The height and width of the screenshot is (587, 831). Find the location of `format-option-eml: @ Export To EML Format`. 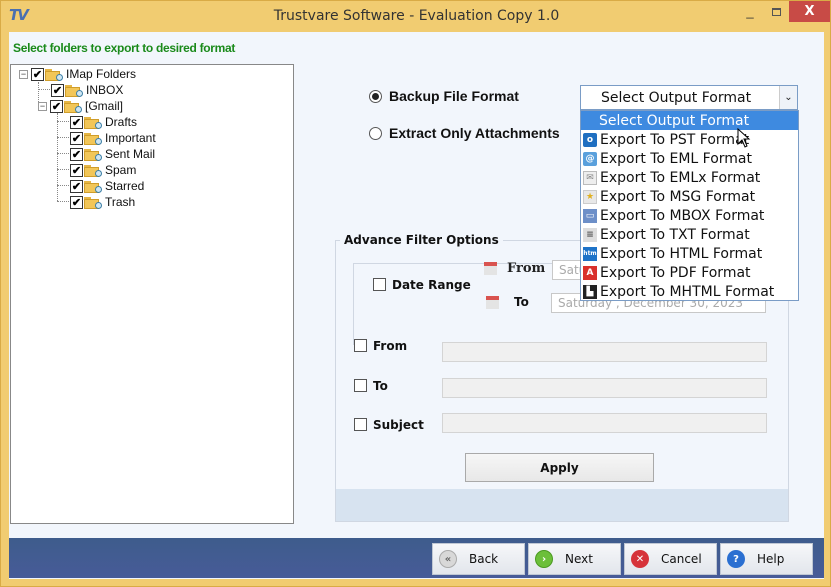

format-option-eml: @ Export To EML Format is located at coordinates (689, 158).